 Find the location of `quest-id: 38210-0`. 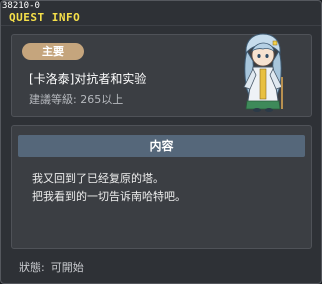

quest-id: 38210-0 is located at coordinates (21, 6).